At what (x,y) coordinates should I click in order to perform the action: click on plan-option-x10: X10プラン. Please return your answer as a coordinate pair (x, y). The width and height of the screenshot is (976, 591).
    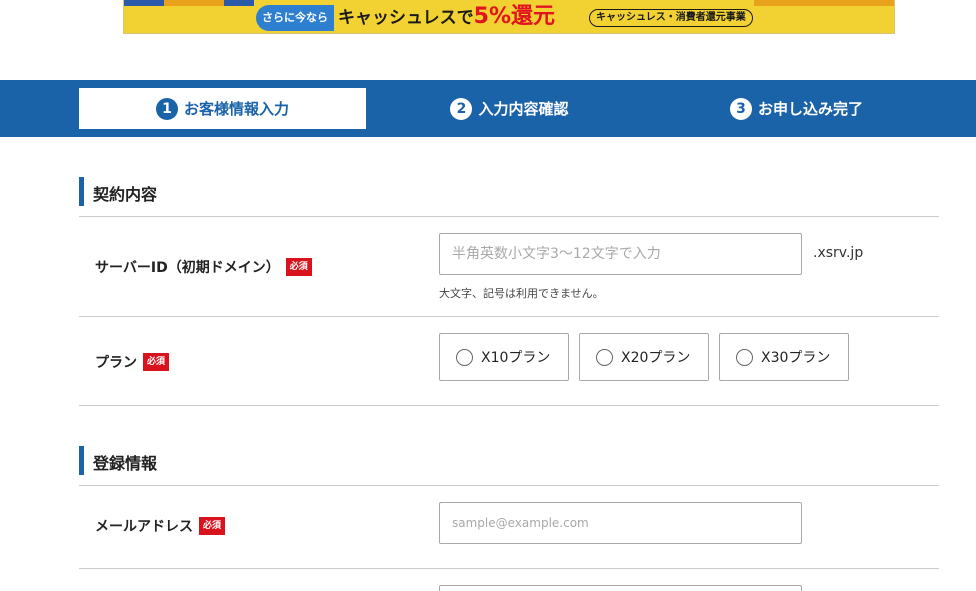
    Looking at the image, I should click on (504, 357).